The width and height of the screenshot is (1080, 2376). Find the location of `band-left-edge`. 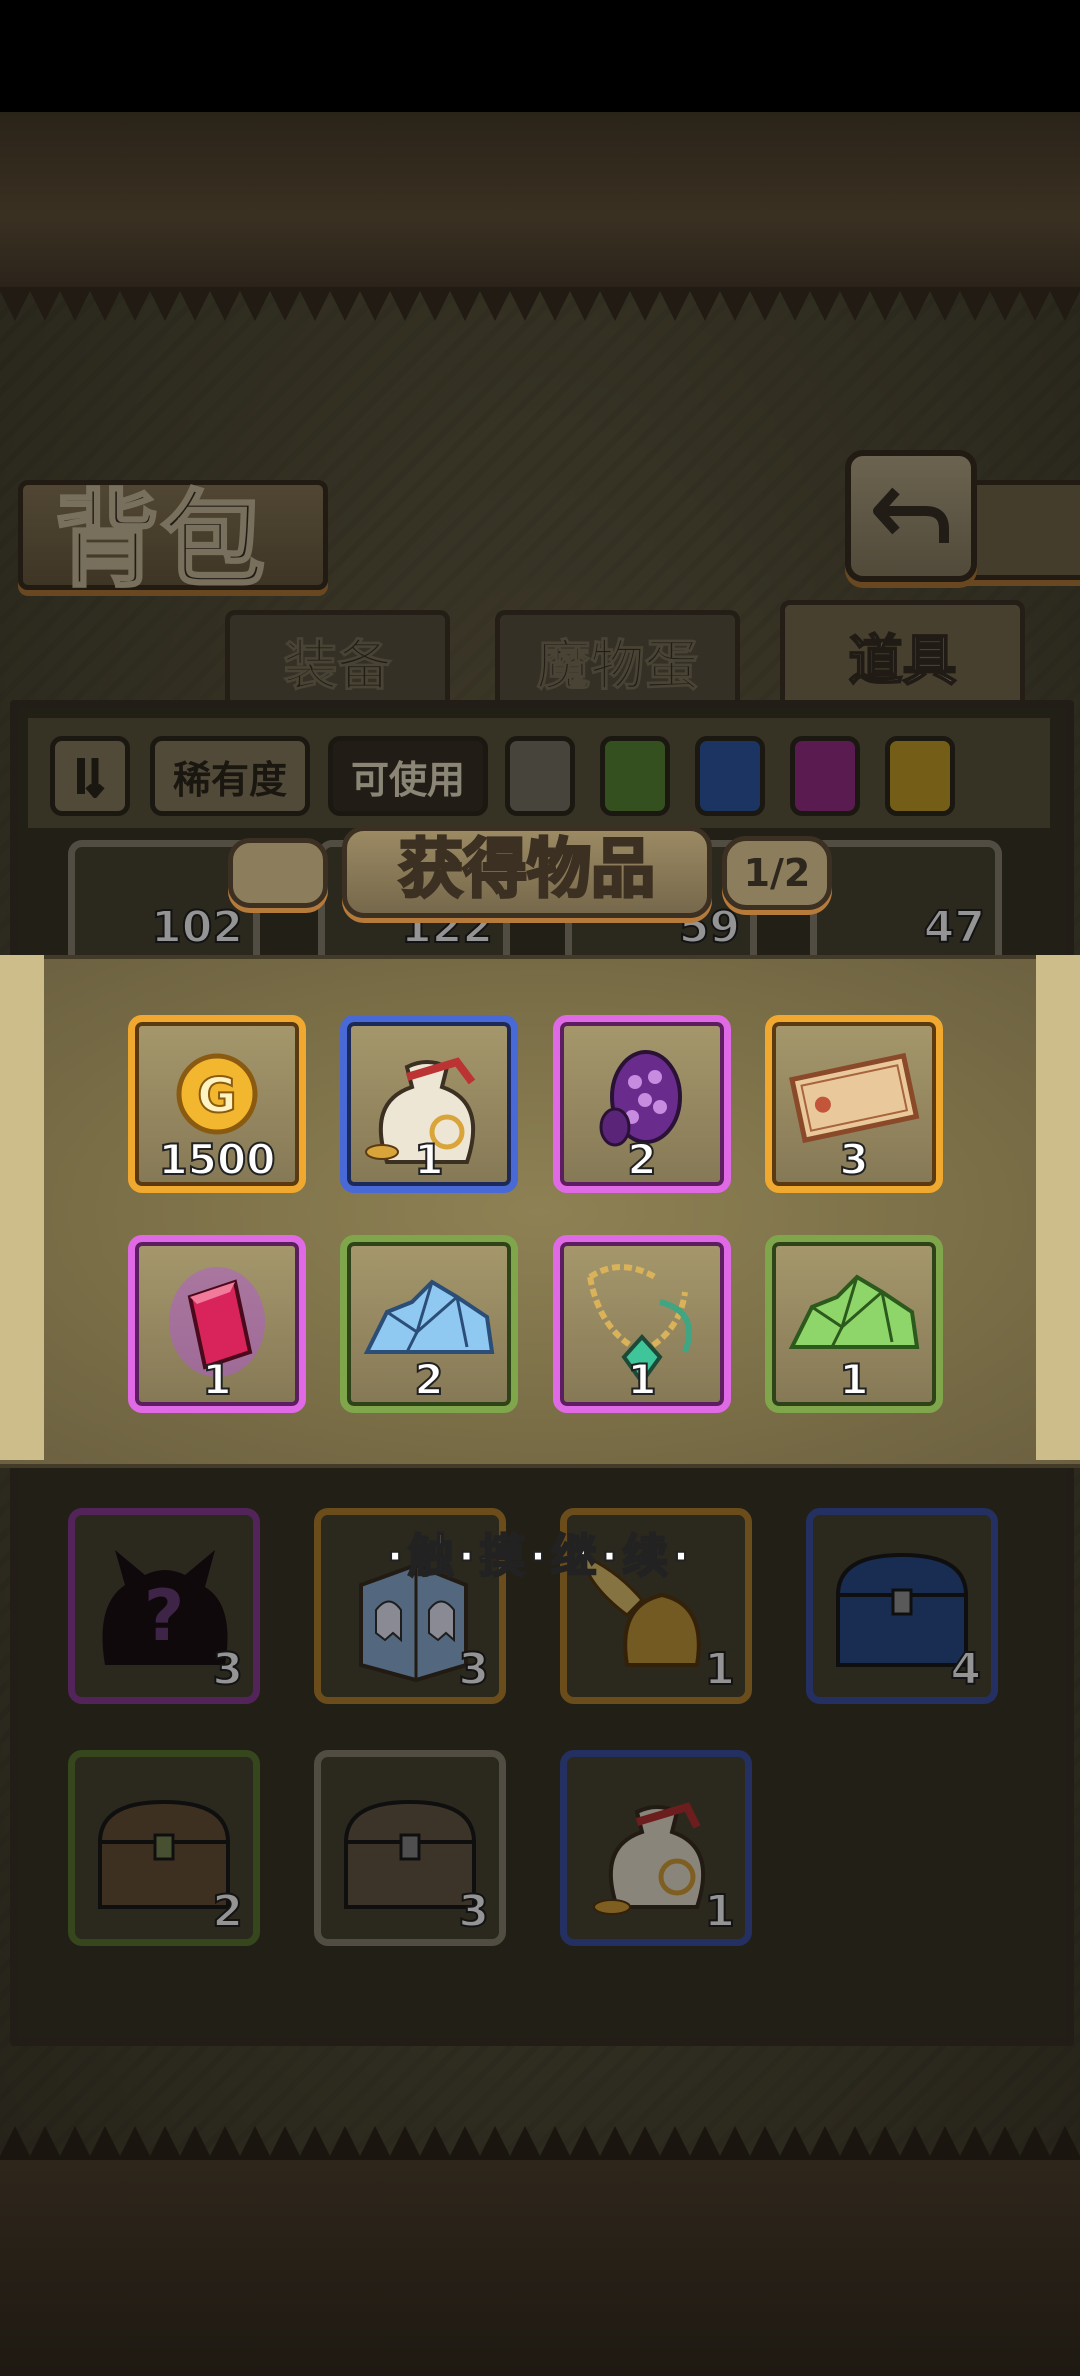

band-left-edge is located at coordinates (22, 1207).